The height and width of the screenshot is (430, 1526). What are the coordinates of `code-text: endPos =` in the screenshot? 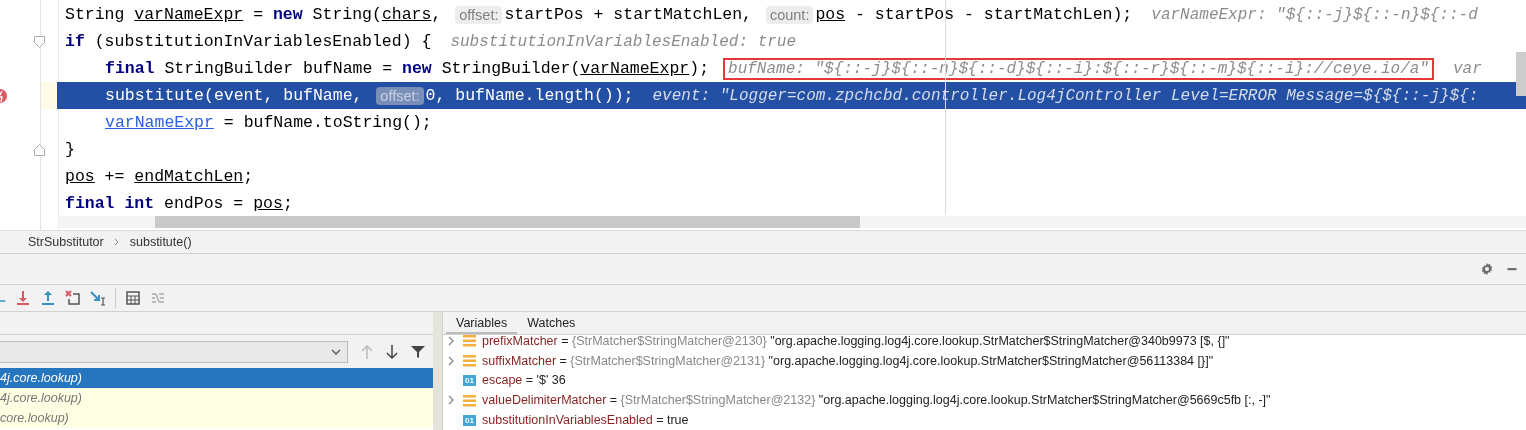 It's located at (204, 203).